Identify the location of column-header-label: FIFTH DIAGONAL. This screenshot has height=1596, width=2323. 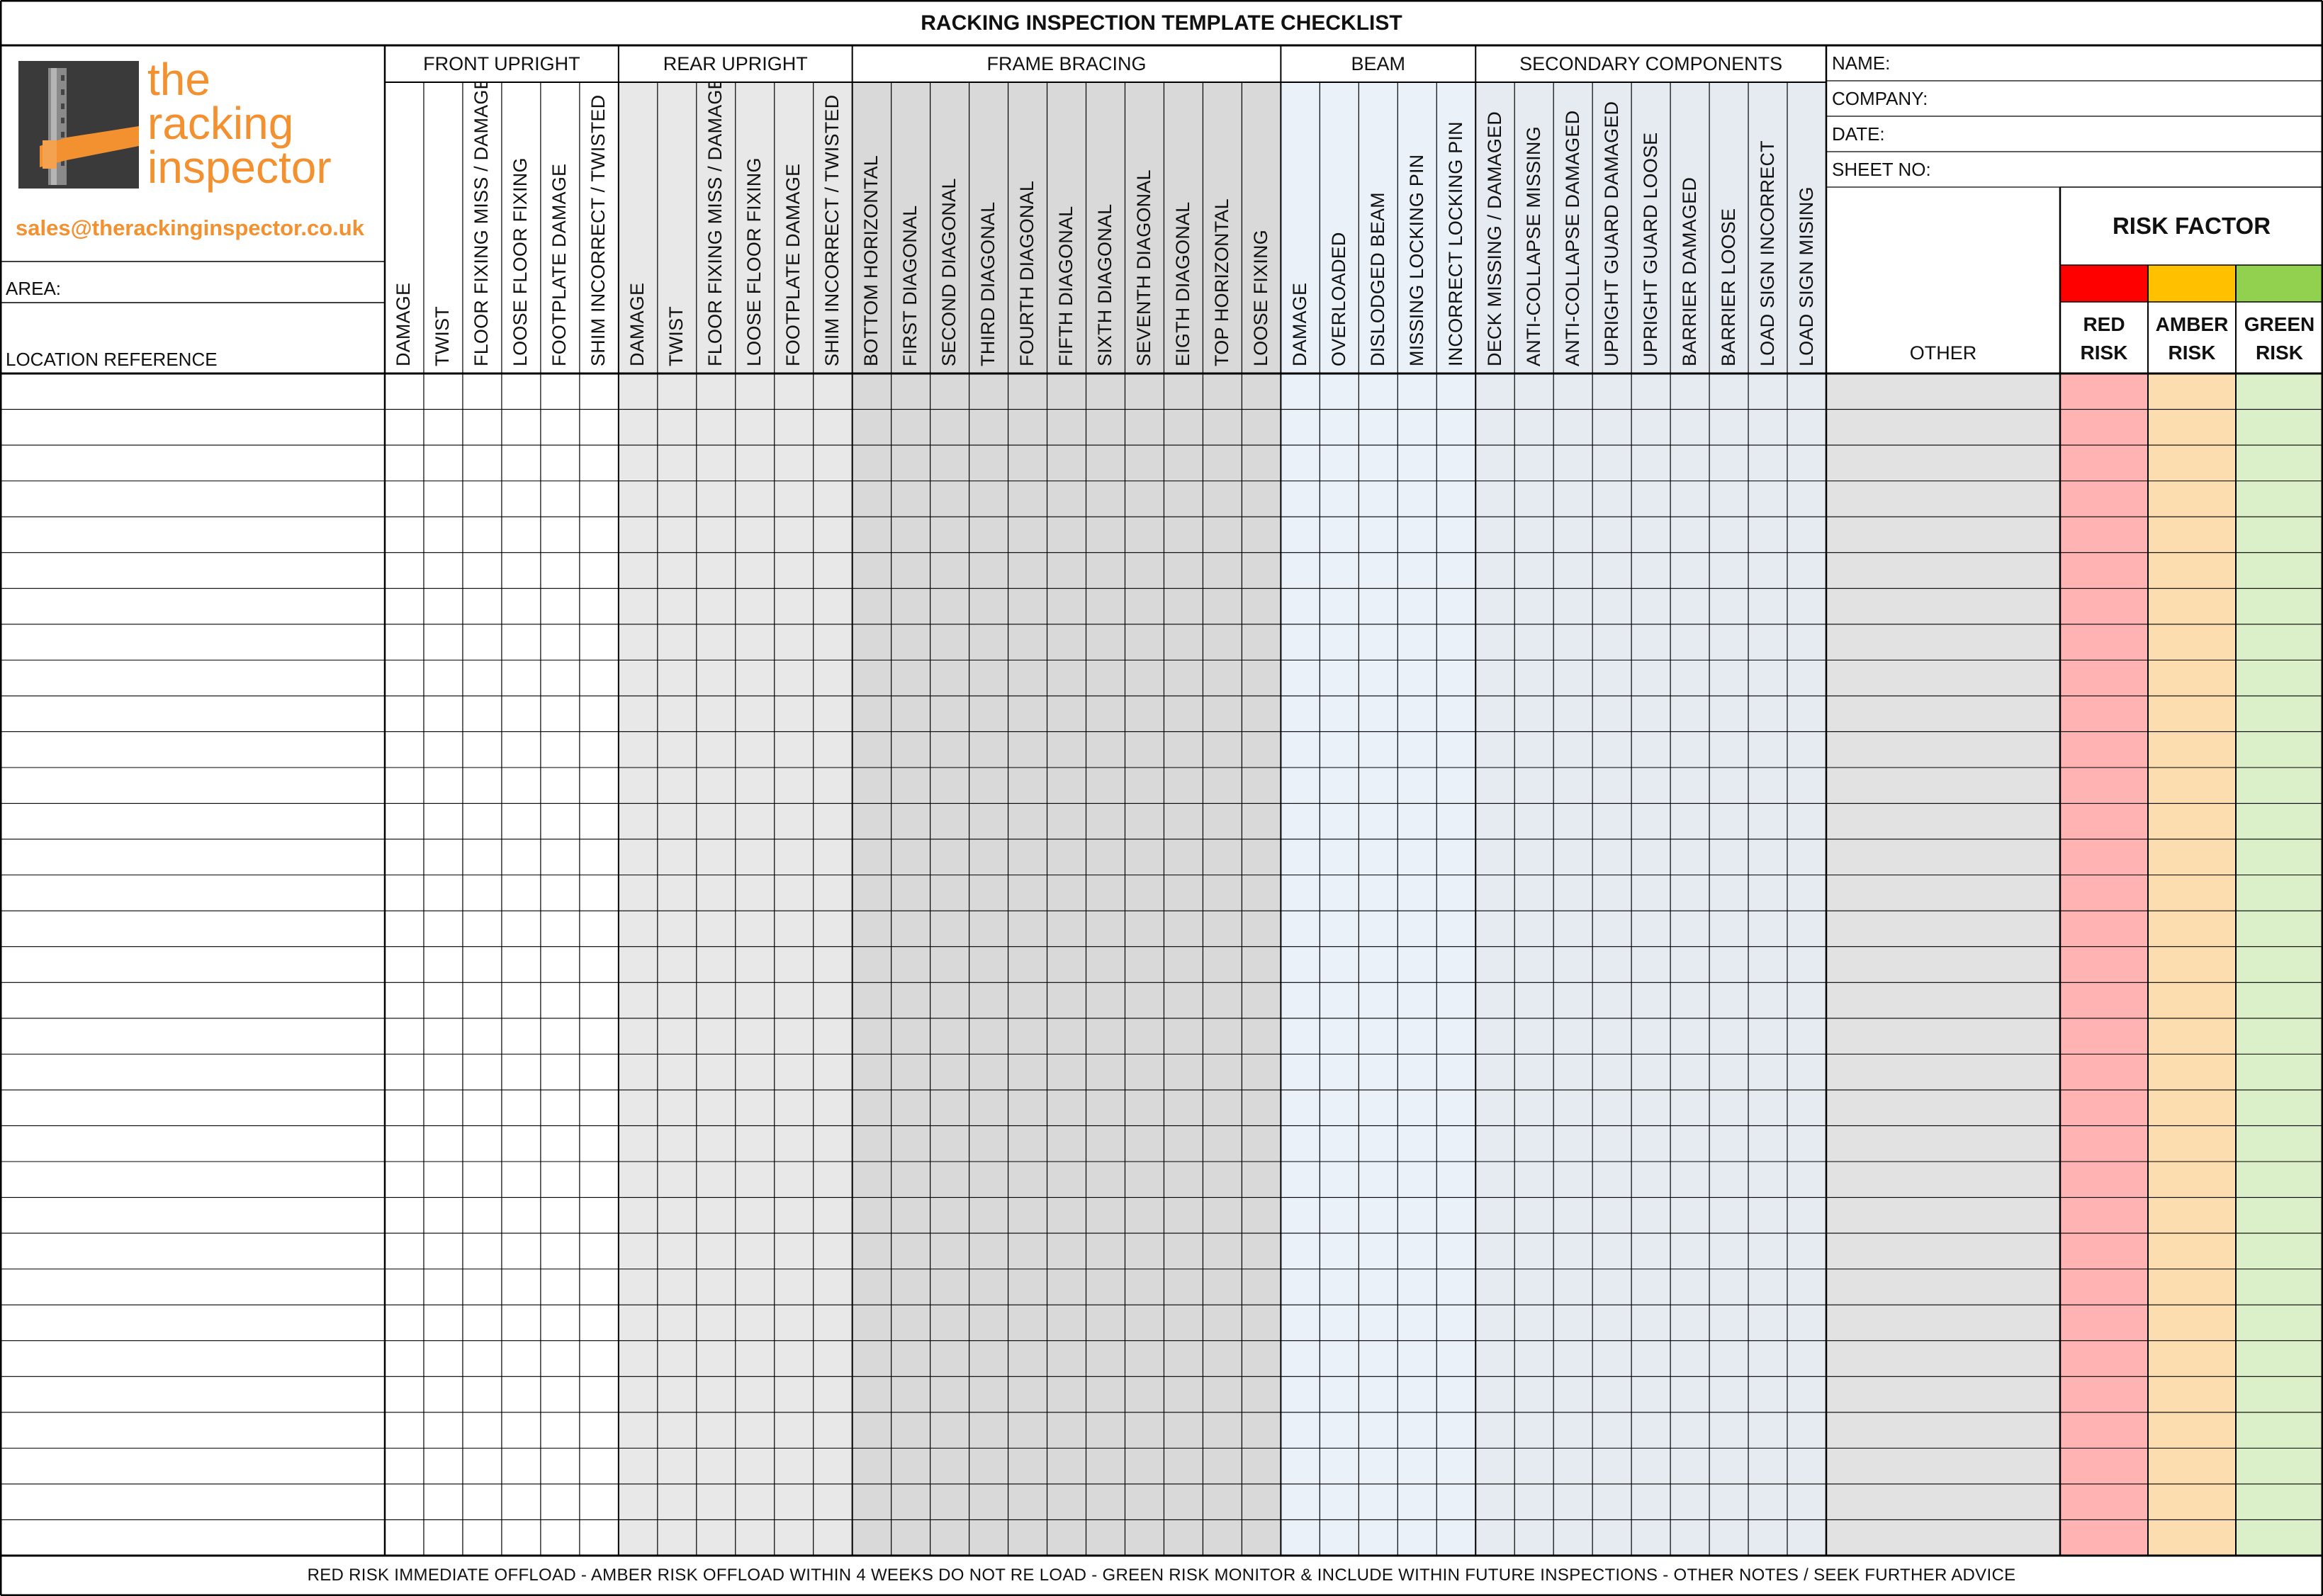
(1066, 286).